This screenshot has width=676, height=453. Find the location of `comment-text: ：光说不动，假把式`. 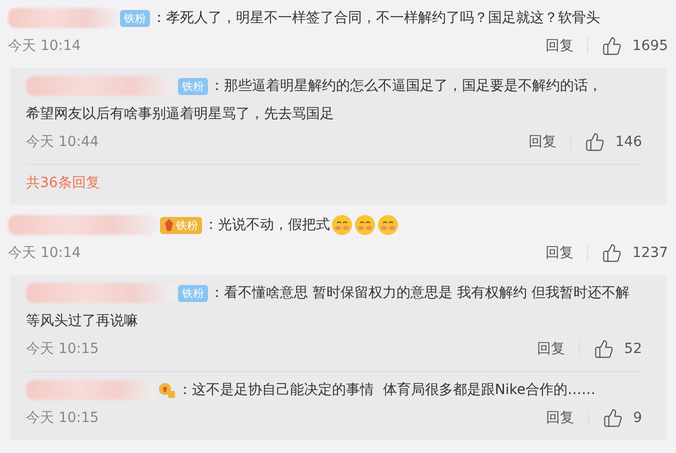

comment-text: ：光说不动，假把式 is located at coordinates (267, 225).